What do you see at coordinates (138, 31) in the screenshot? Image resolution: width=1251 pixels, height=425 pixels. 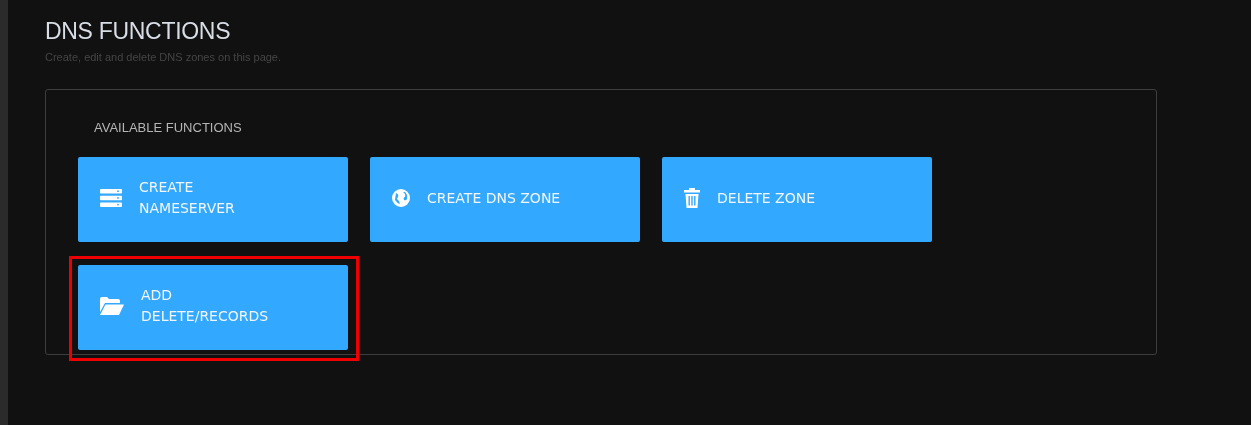 I see `page-title: DNS FUNCTIONS` at bounding box center [138, 31].